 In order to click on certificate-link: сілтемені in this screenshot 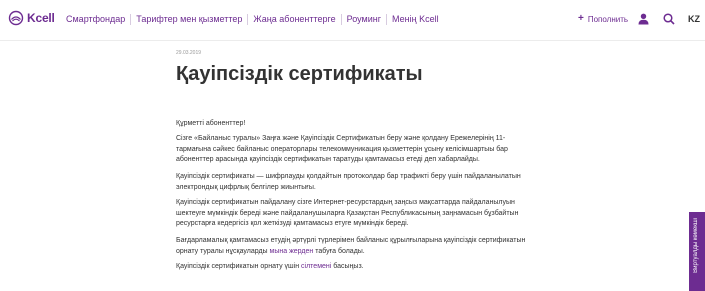, I will do `click(316, 266)`.